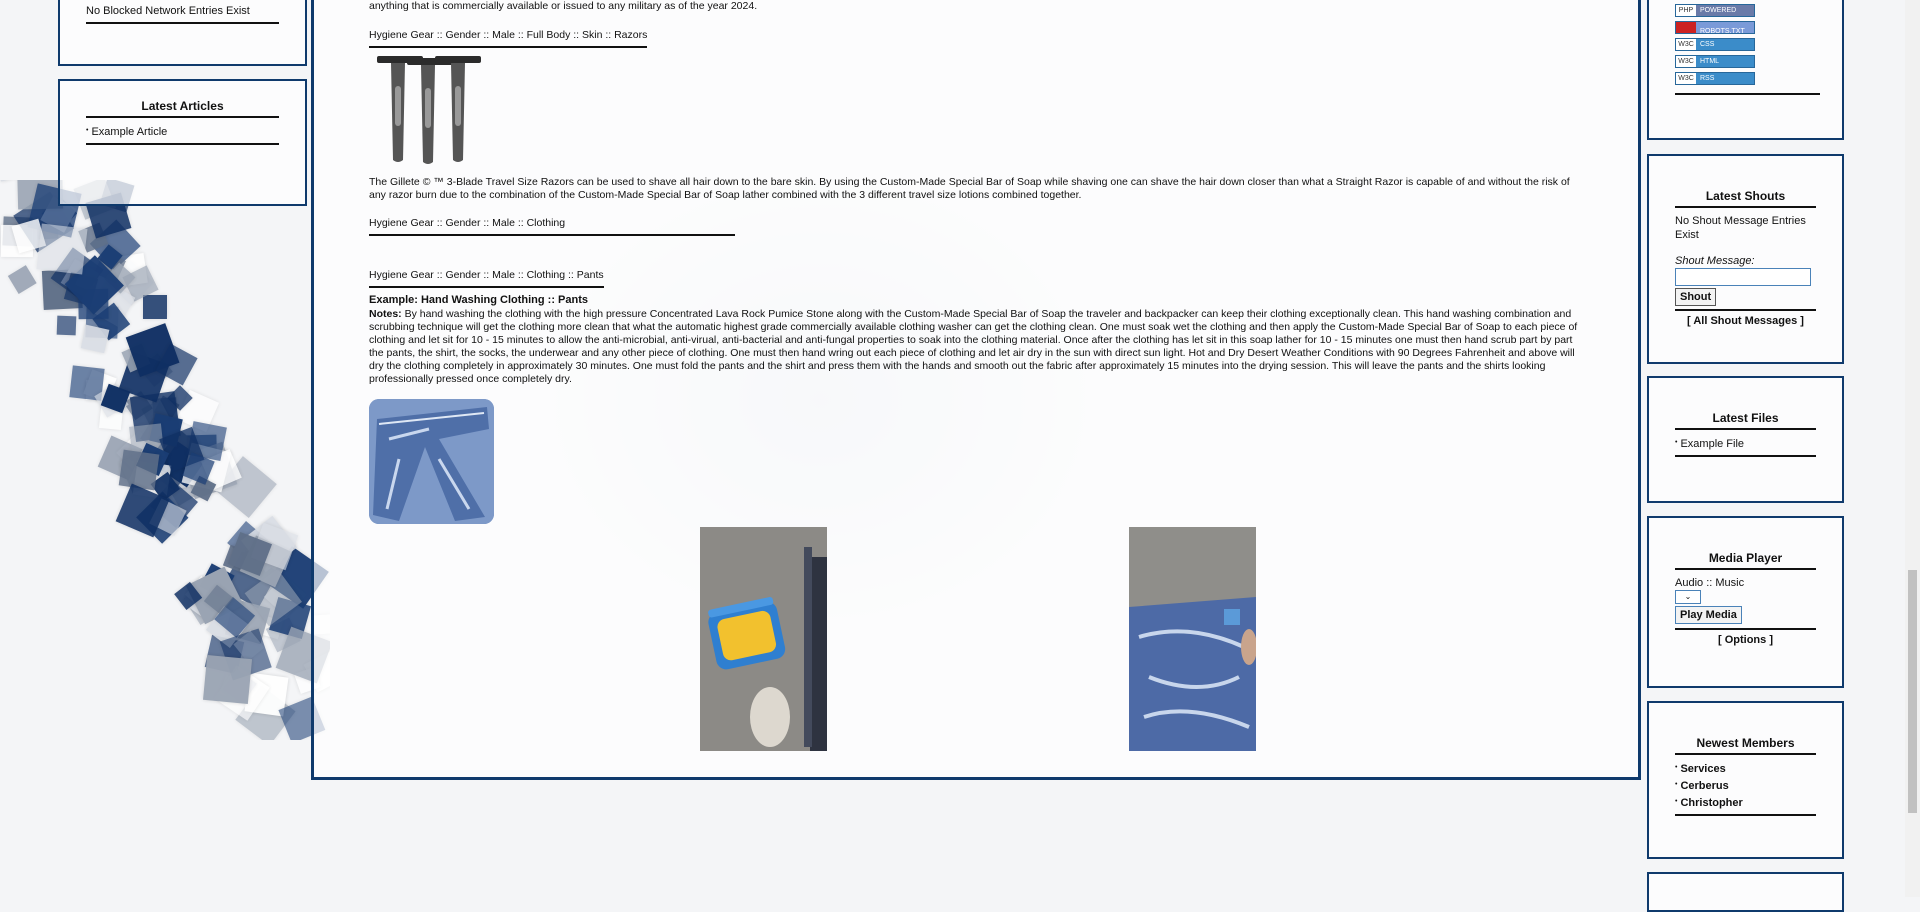 The image size is (1920, 912). Describe the element at coordinates (1745, 443) in the screenshot. I see `file-link: • Example File` at that location.